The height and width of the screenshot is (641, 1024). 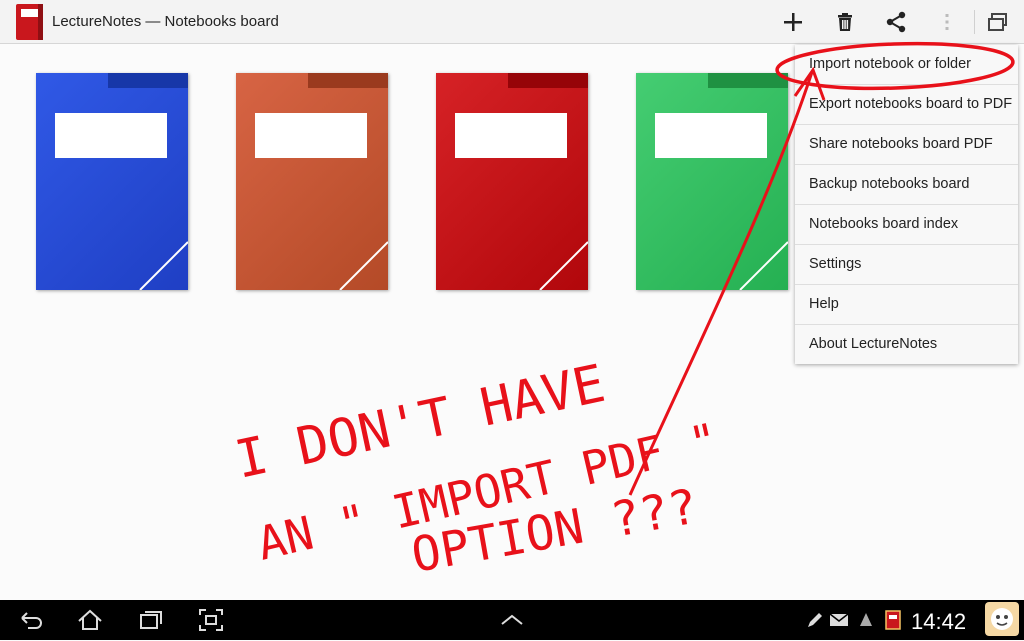 I want to click on menu-item-import-notebook: Import notebook or folder, so click(x=906, y=65).